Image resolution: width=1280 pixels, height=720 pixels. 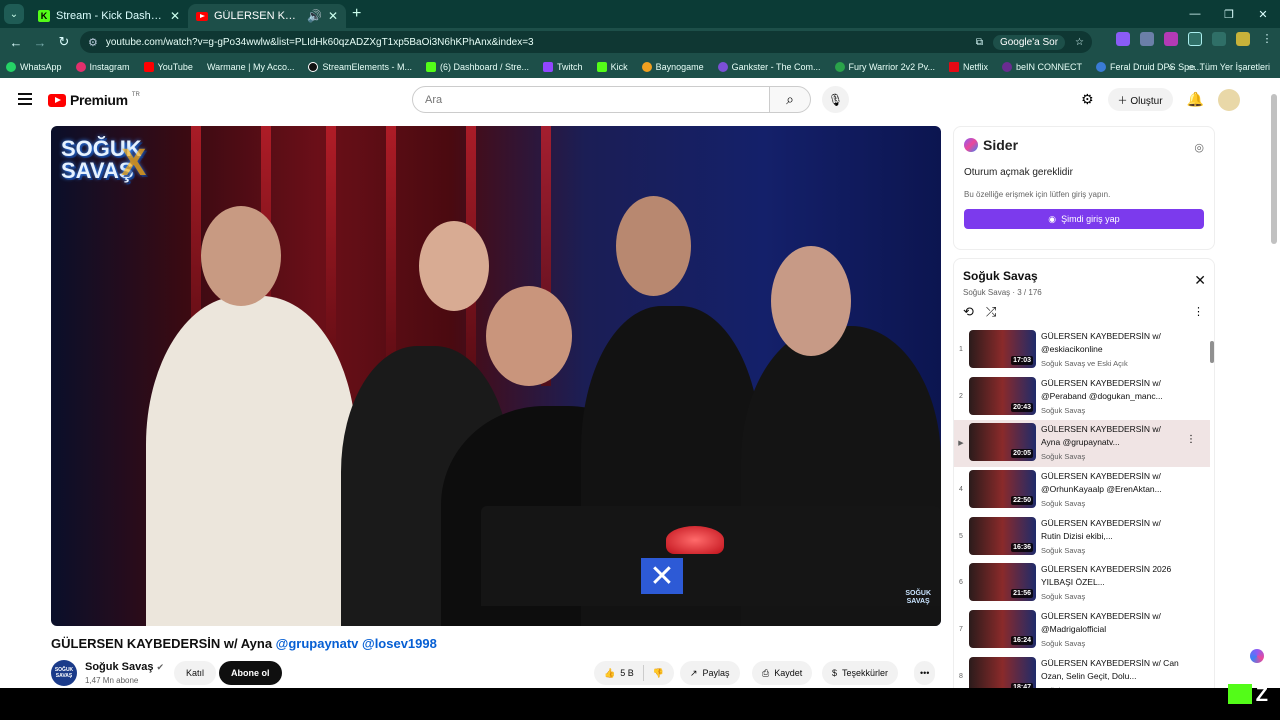 What do you see at coordinates (1002, 489) in the screenshot?
I see `video-thumbnail: 22:50` at bounding box center [1002, 489].